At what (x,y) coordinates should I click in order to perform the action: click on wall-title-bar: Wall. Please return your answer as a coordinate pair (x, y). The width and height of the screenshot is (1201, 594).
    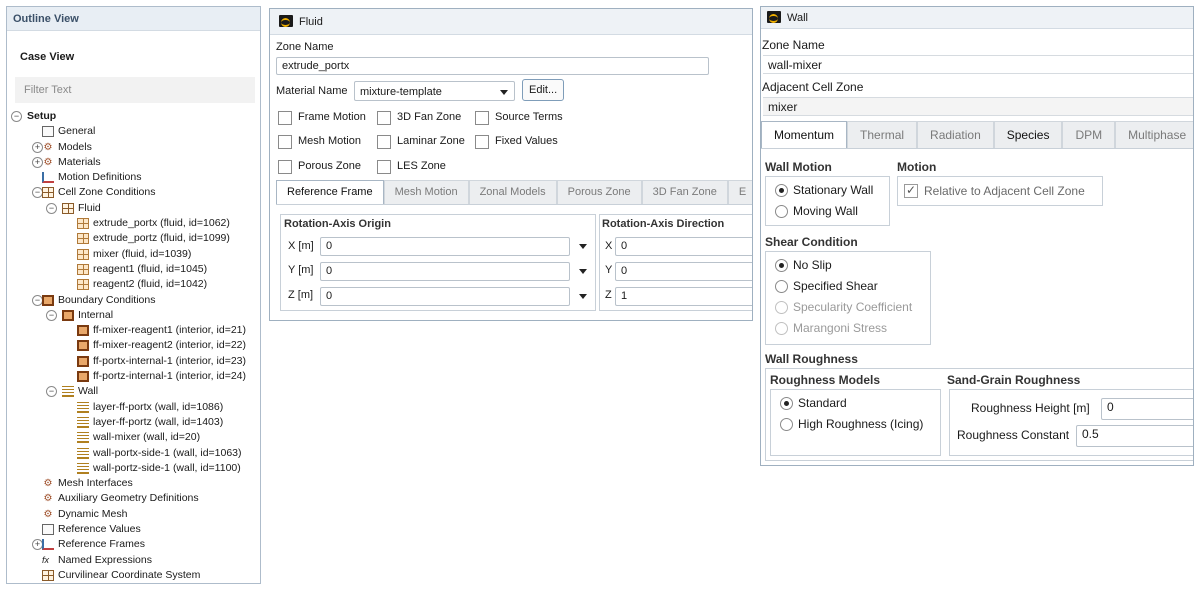
    Looking at the image, I should click on (977, 18).